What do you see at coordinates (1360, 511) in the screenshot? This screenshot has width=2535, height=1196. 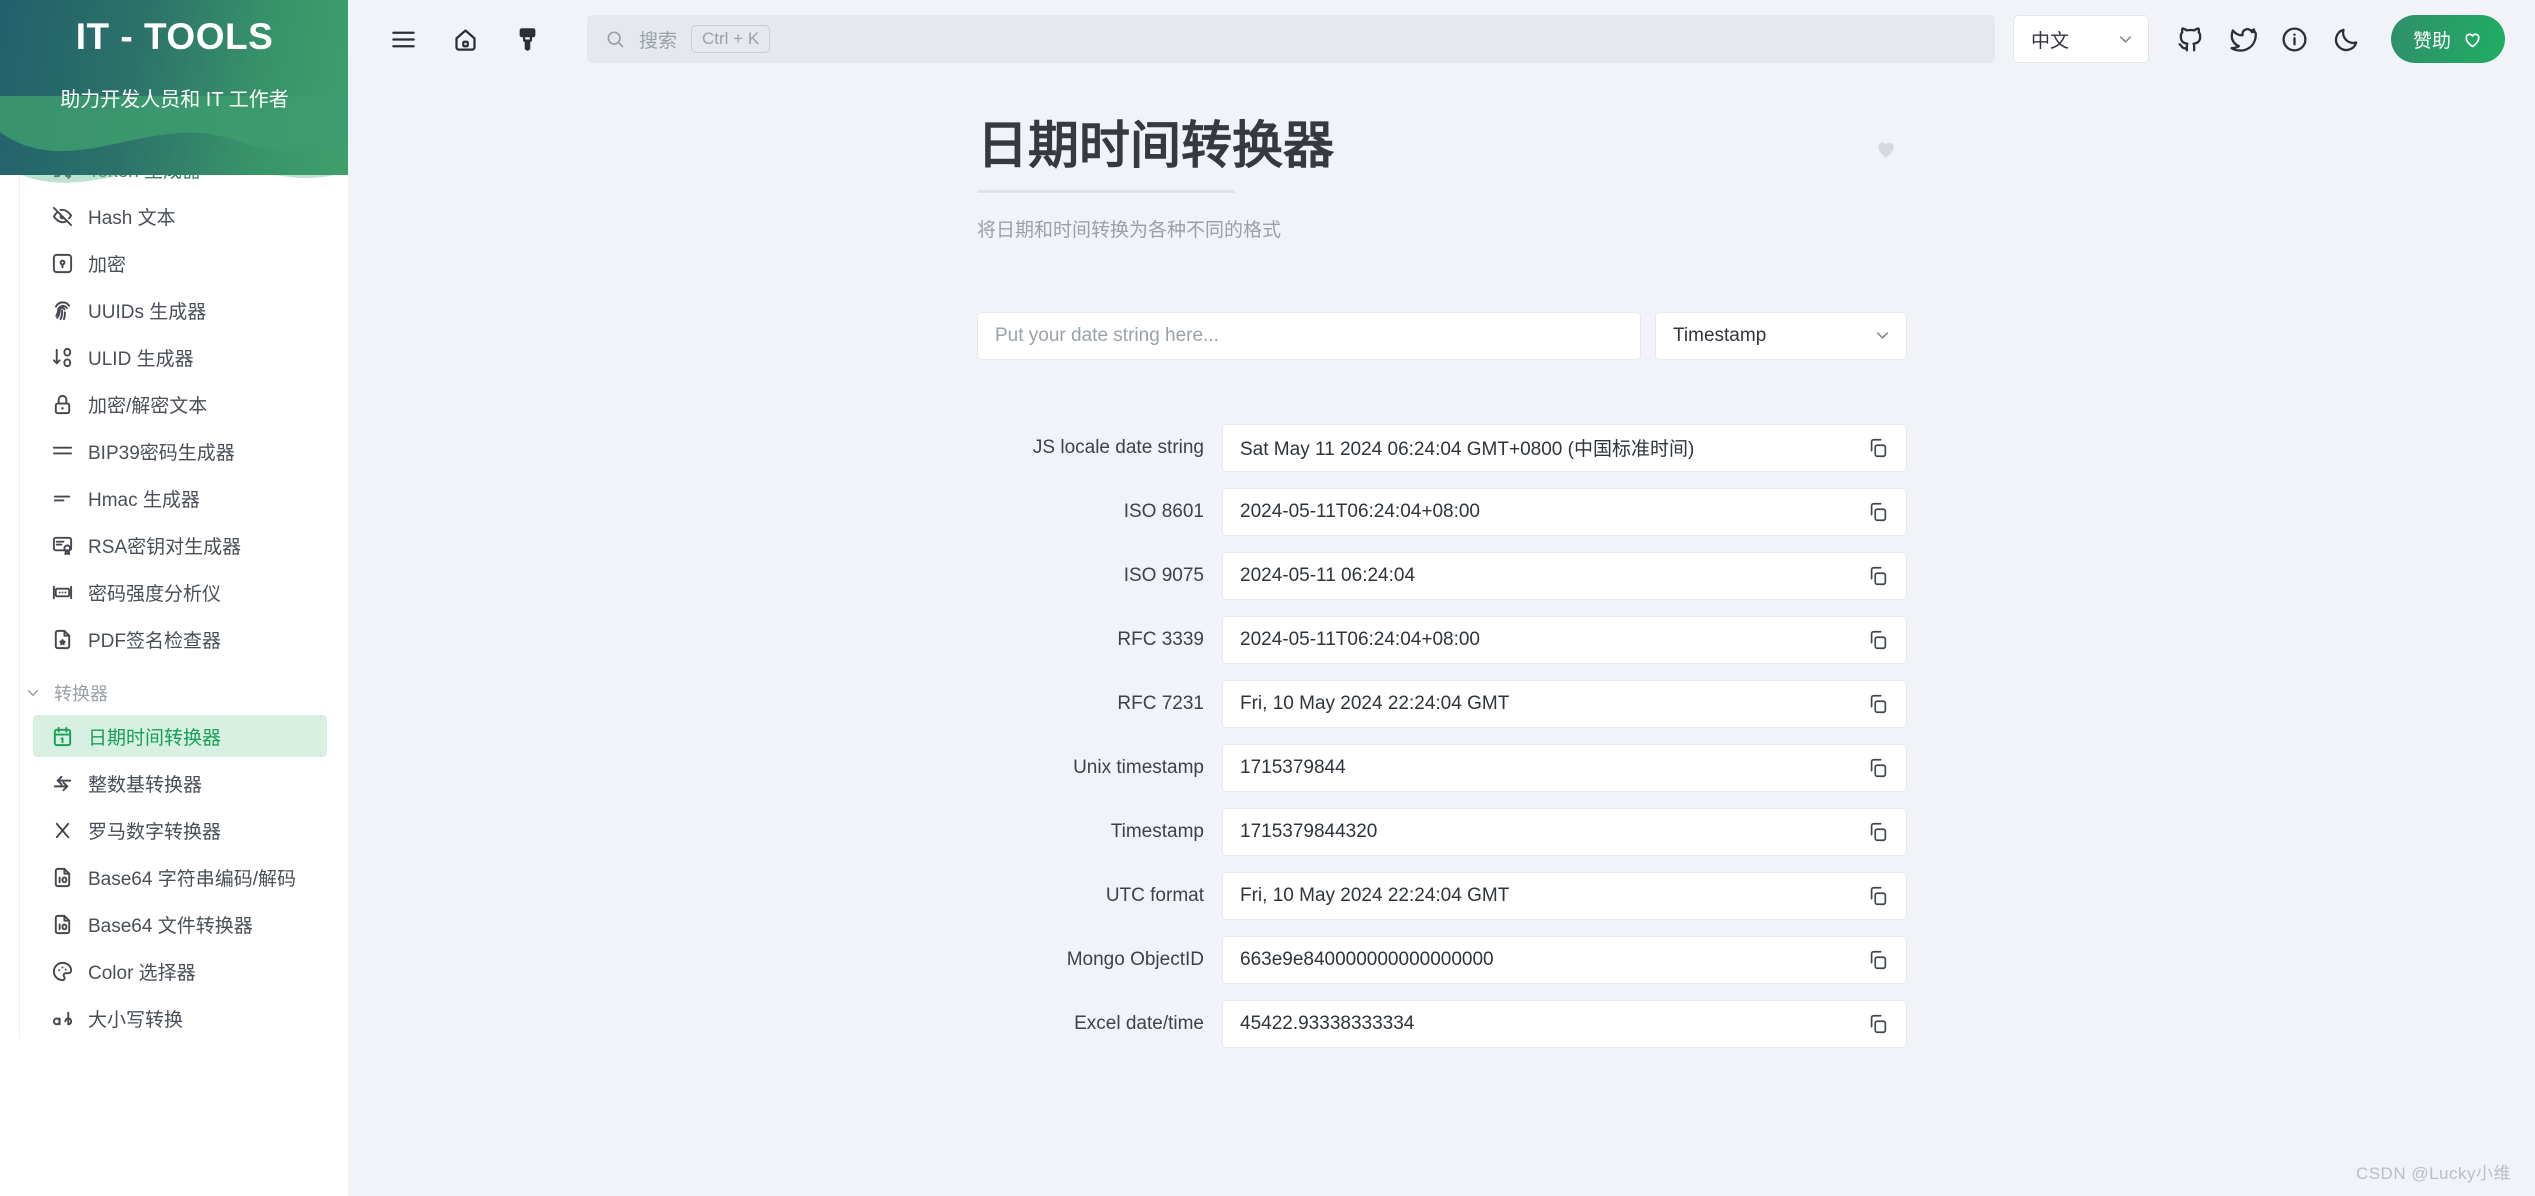 I see `result-value: 2024-05-11T06:24:04+08:00` at bounding box center [1360, 511].